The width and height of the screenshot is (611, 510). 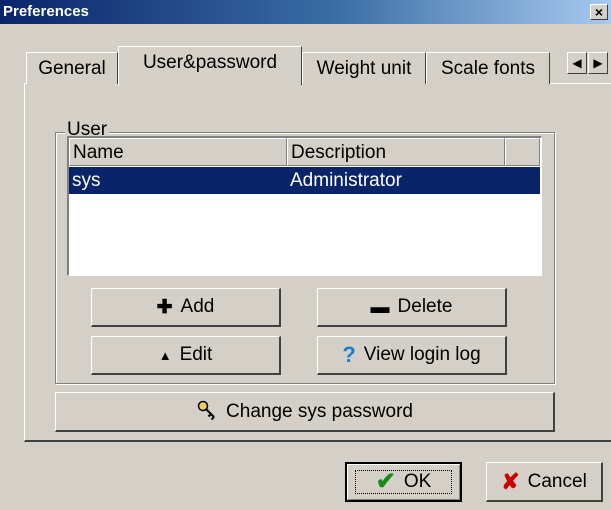 I want to click on ok-button: ✔ OK, so click(x=403, y=482).